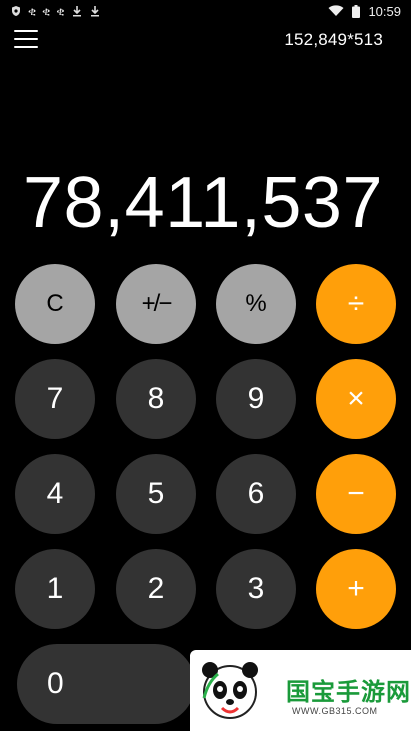 The width and height of the screenshot is (411, 731). I want to click on digit-6-button: 6, so click(256, 494).